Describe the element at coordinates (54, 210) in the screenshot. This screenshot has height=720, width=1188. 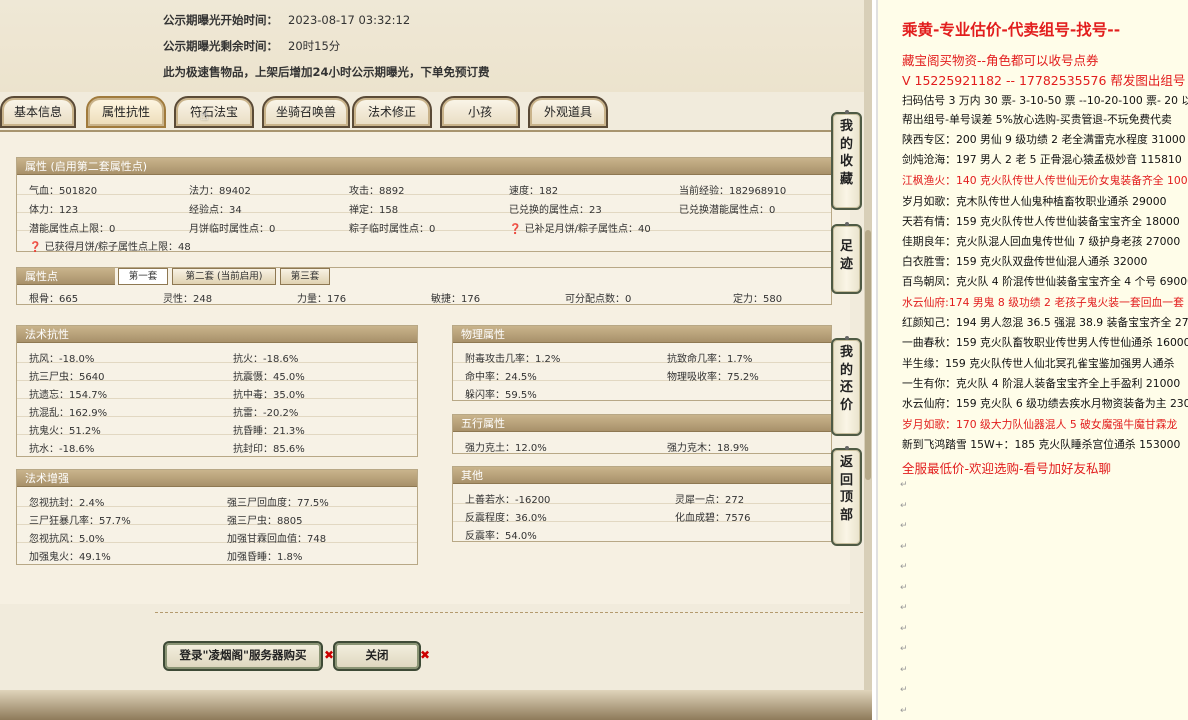
I see `attr-stamina: 体力：123` at that location.